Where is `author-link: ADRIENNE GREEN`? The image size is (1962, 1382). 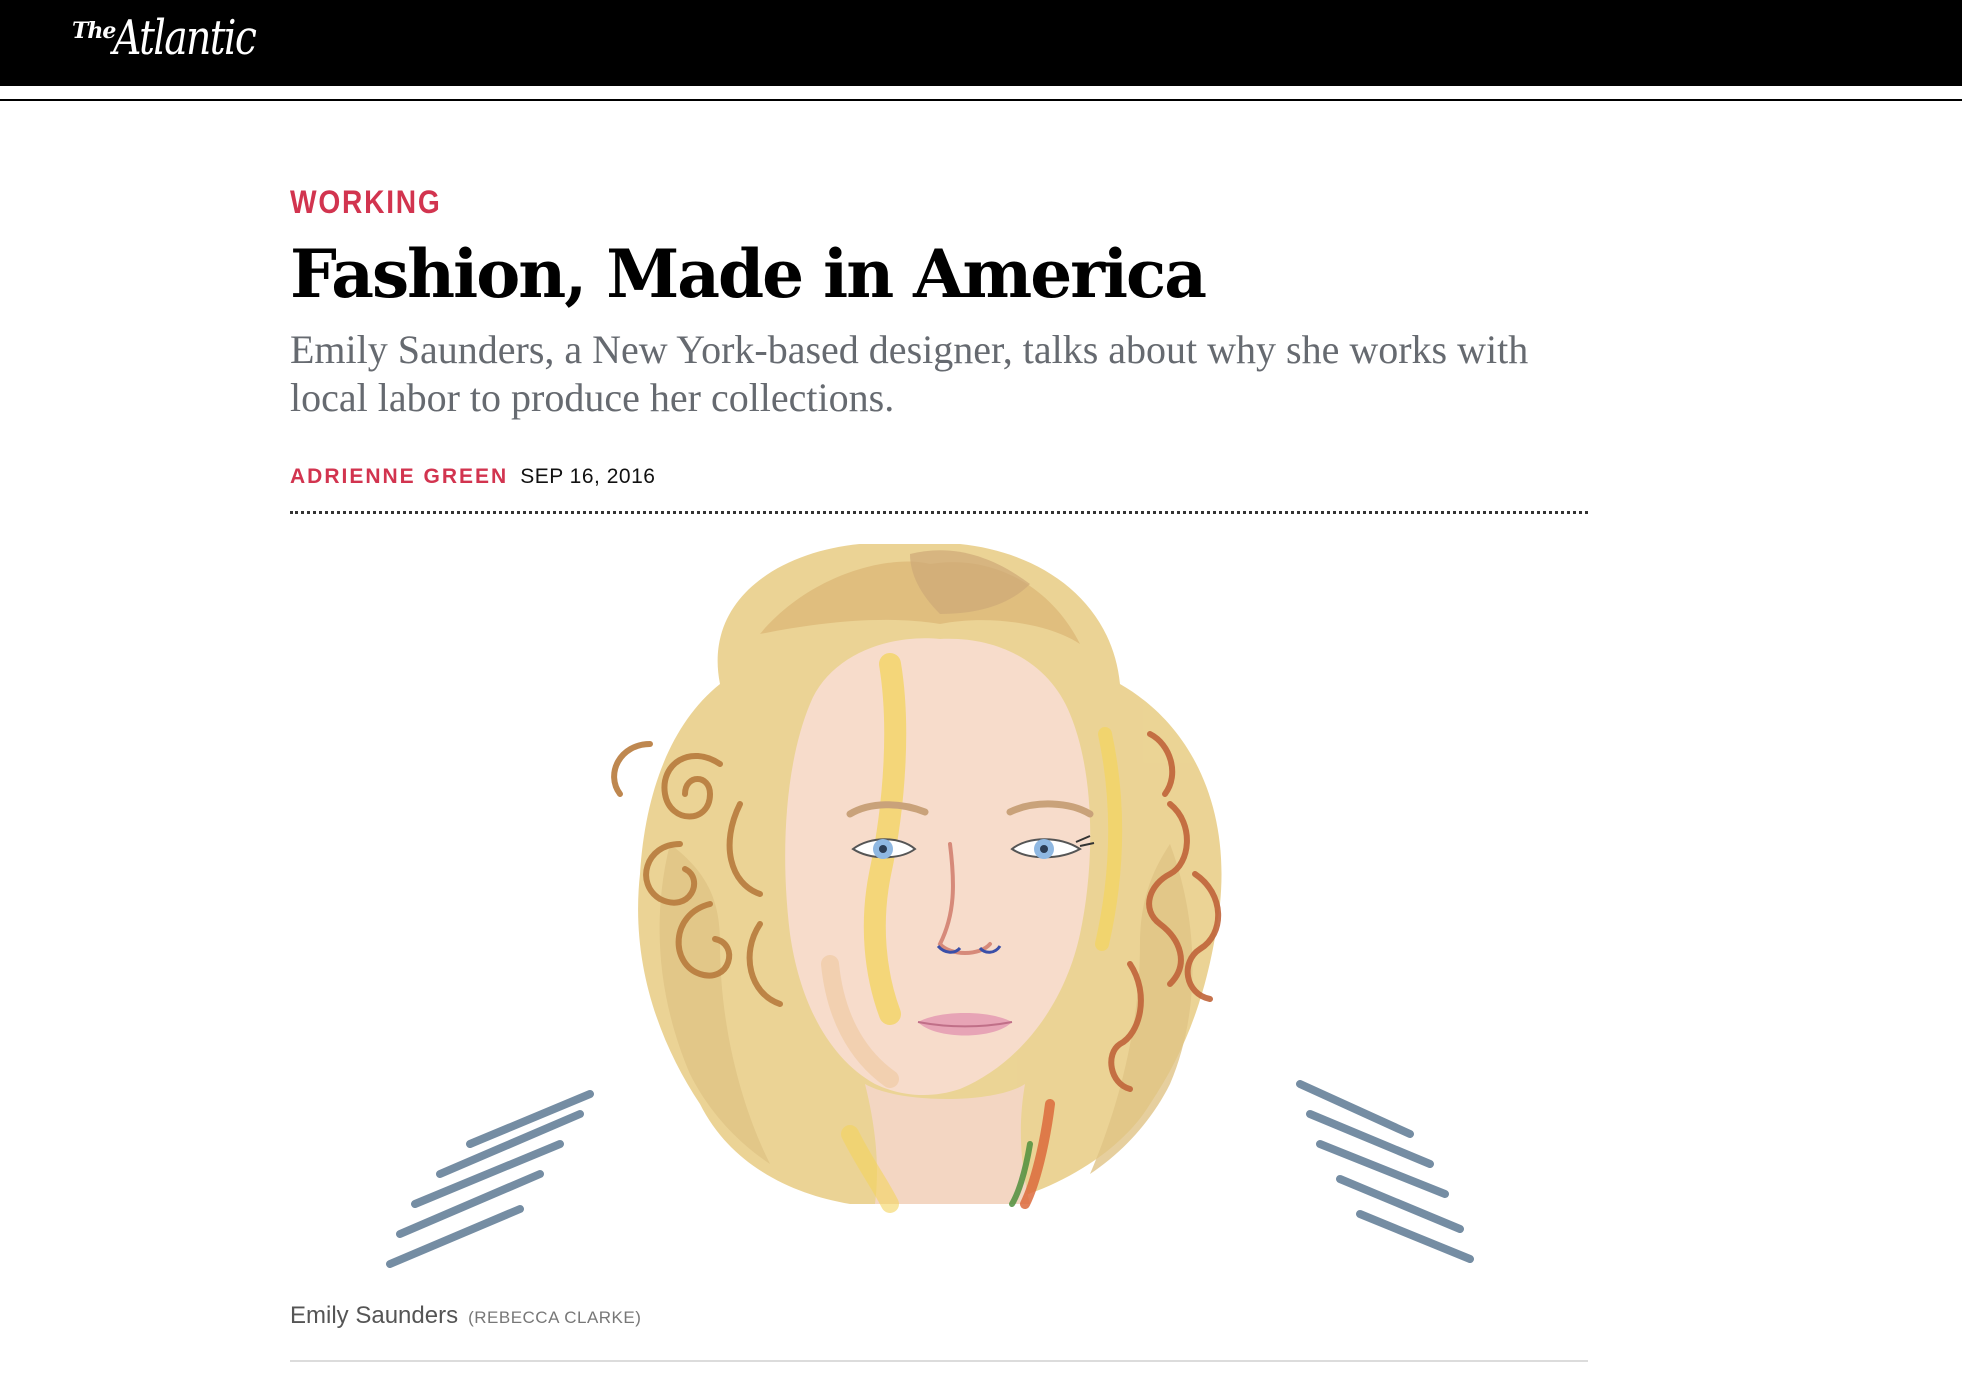 author-link: ADRIENNE GREEN is located at coordinates (399, 476).